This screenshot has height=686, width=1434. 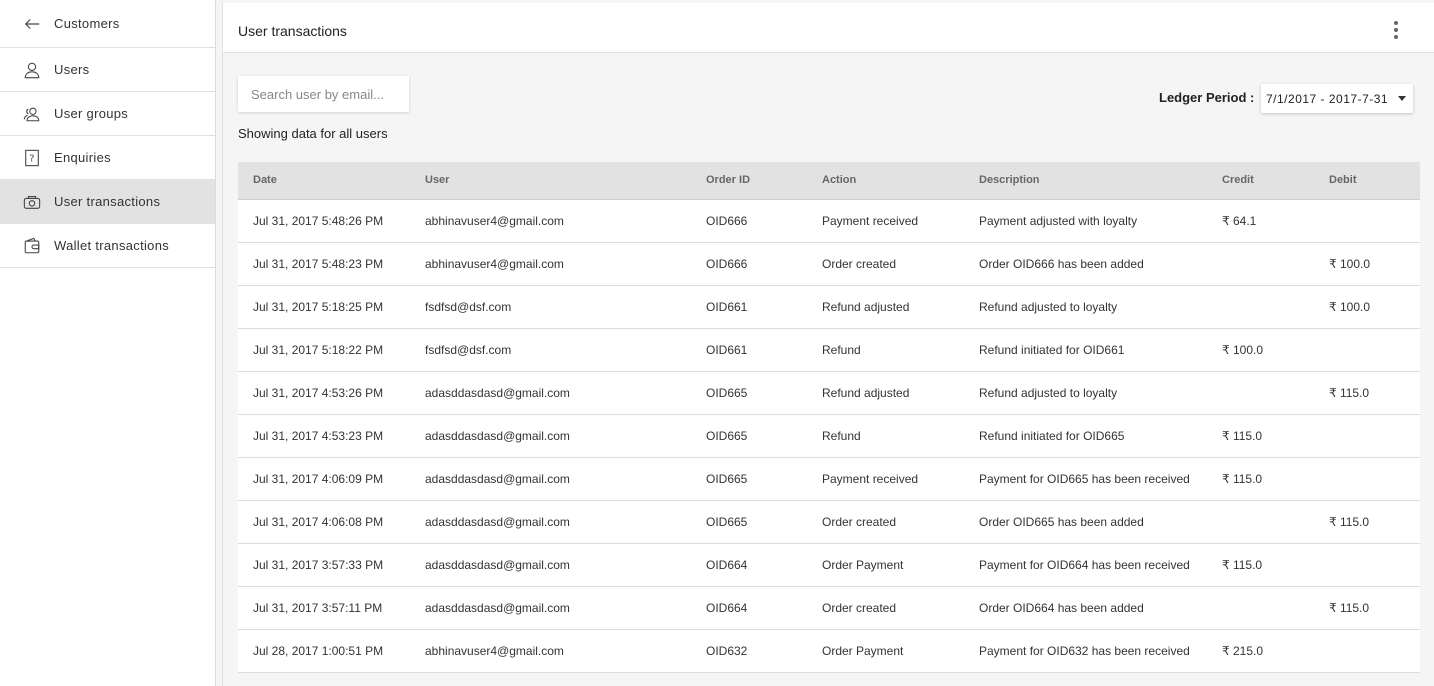 I want to click on cell-credit: ₹ 64.1, so click(x=1239, y=220).